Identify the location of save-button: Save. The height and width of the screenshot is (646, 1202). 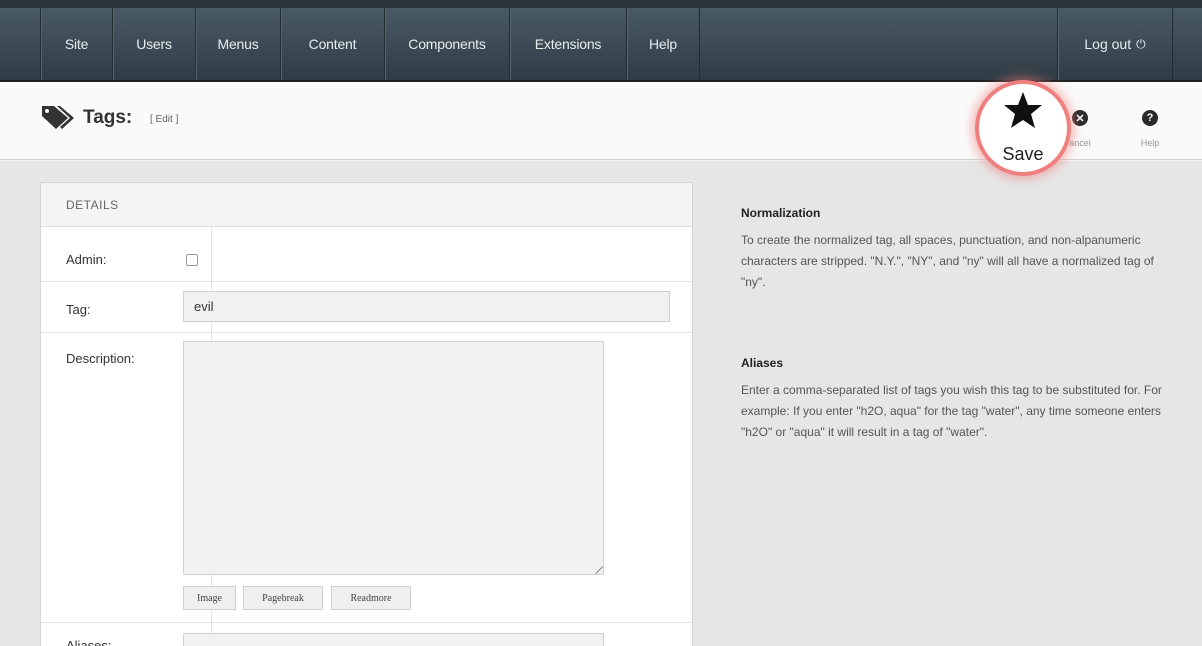
(1023, 128).